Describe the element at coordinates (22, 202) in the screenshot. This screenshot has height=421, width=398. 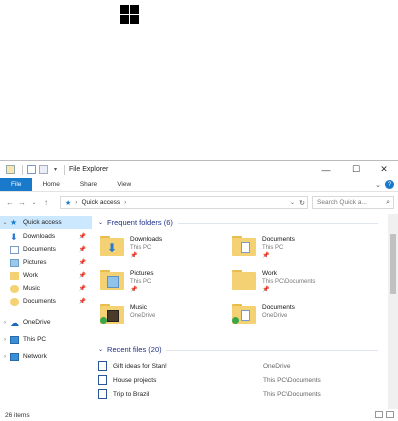
I see `forward-button: →` at that location.